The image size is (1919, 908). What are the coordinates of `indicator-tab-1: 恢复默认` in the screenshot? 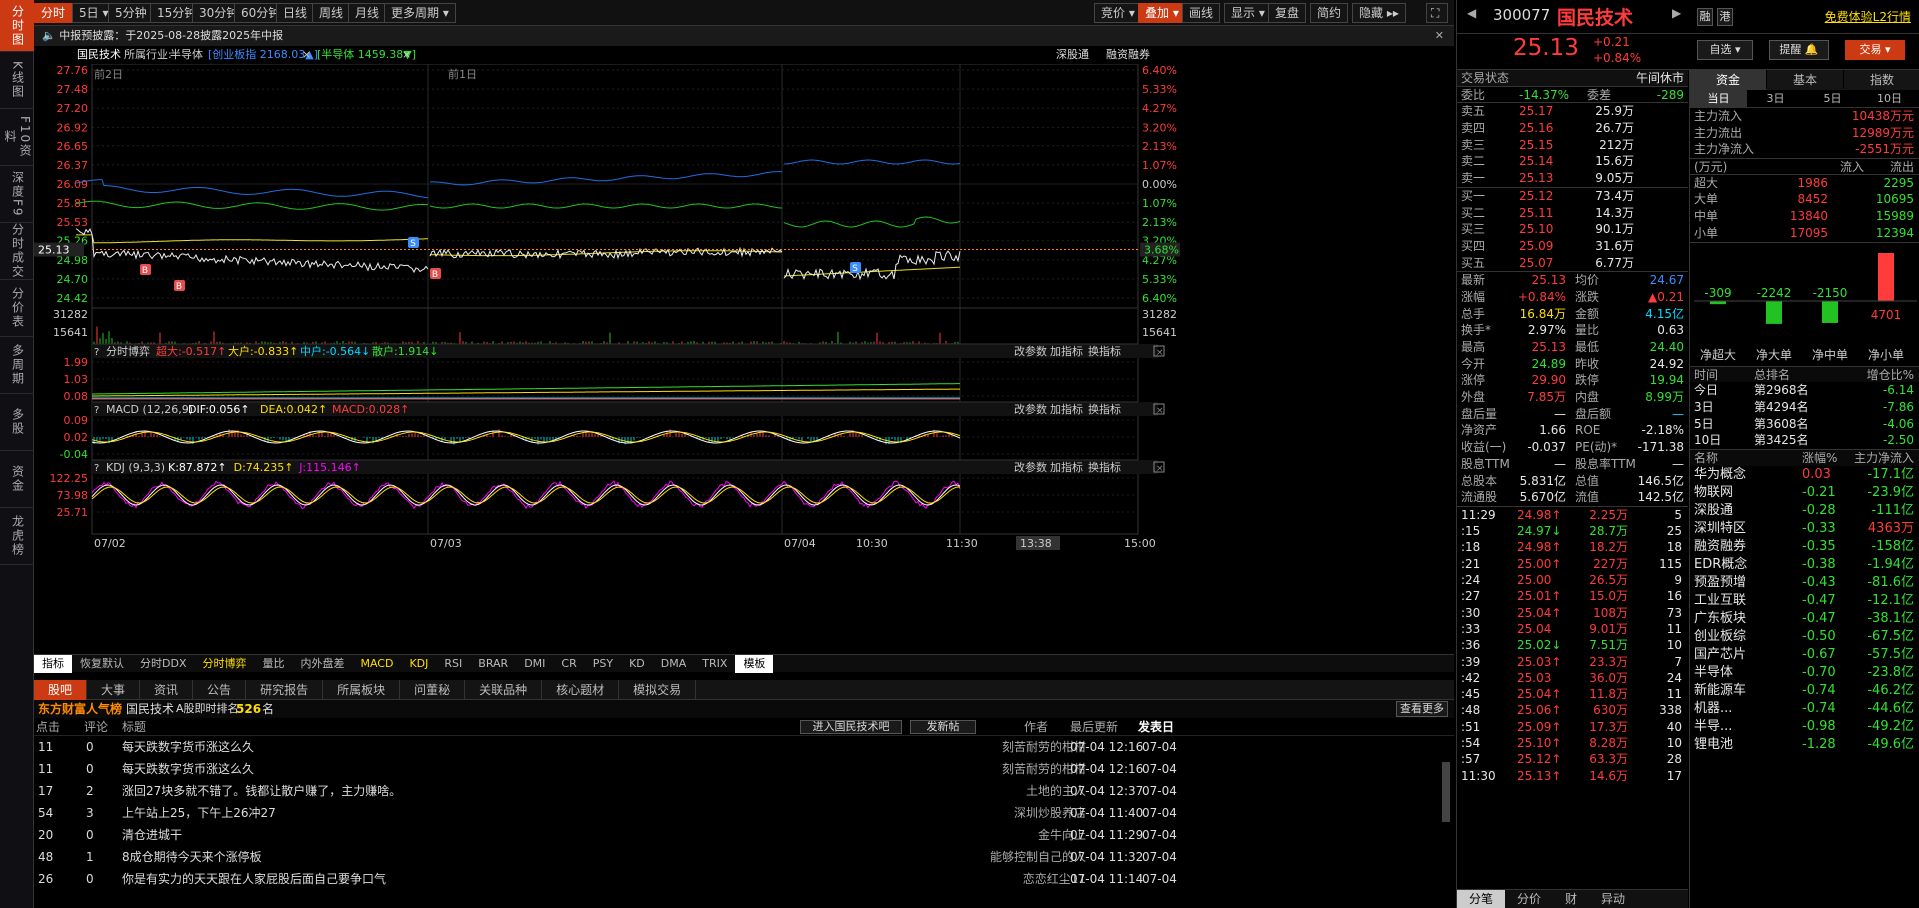 It's located at (102, 664).